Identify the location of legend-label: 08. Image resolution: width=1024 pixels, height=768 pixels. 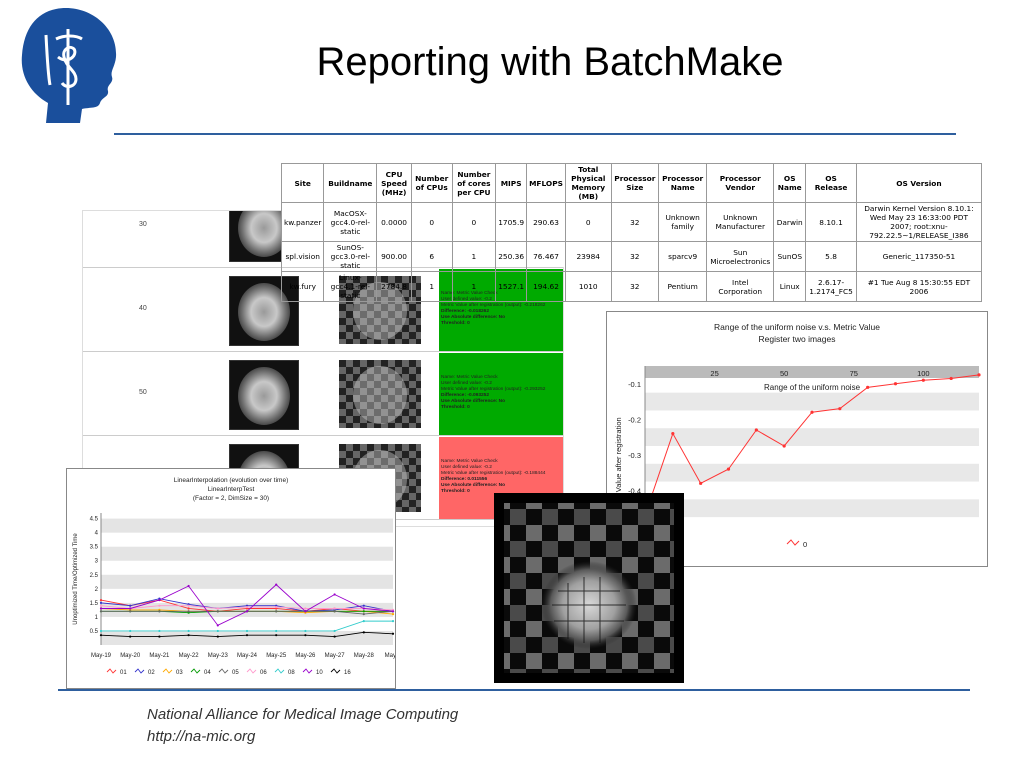
(291, 673).